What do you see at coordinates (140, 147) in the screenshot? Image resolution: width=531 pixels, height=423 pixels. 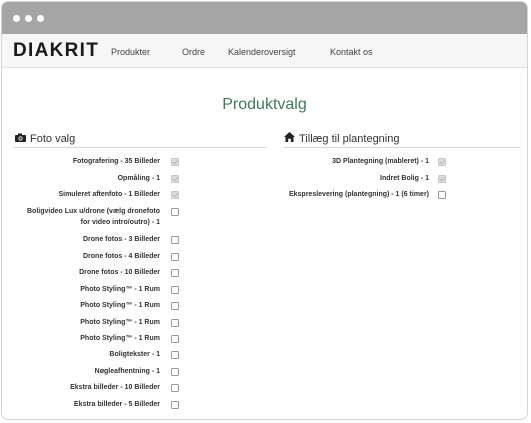 I see `foto-section-divider` at bounding box center [140, 147].